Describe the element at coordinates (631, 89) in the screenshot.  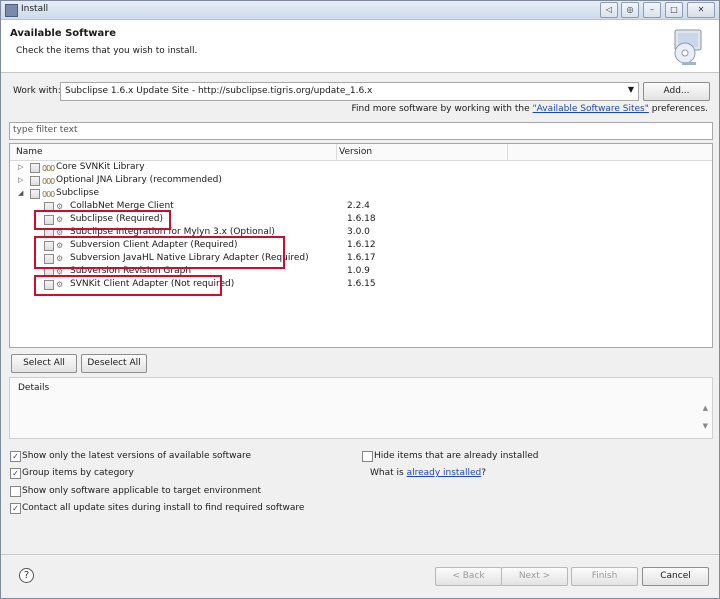
I see `chevron-down-icon: ▼` at that location.